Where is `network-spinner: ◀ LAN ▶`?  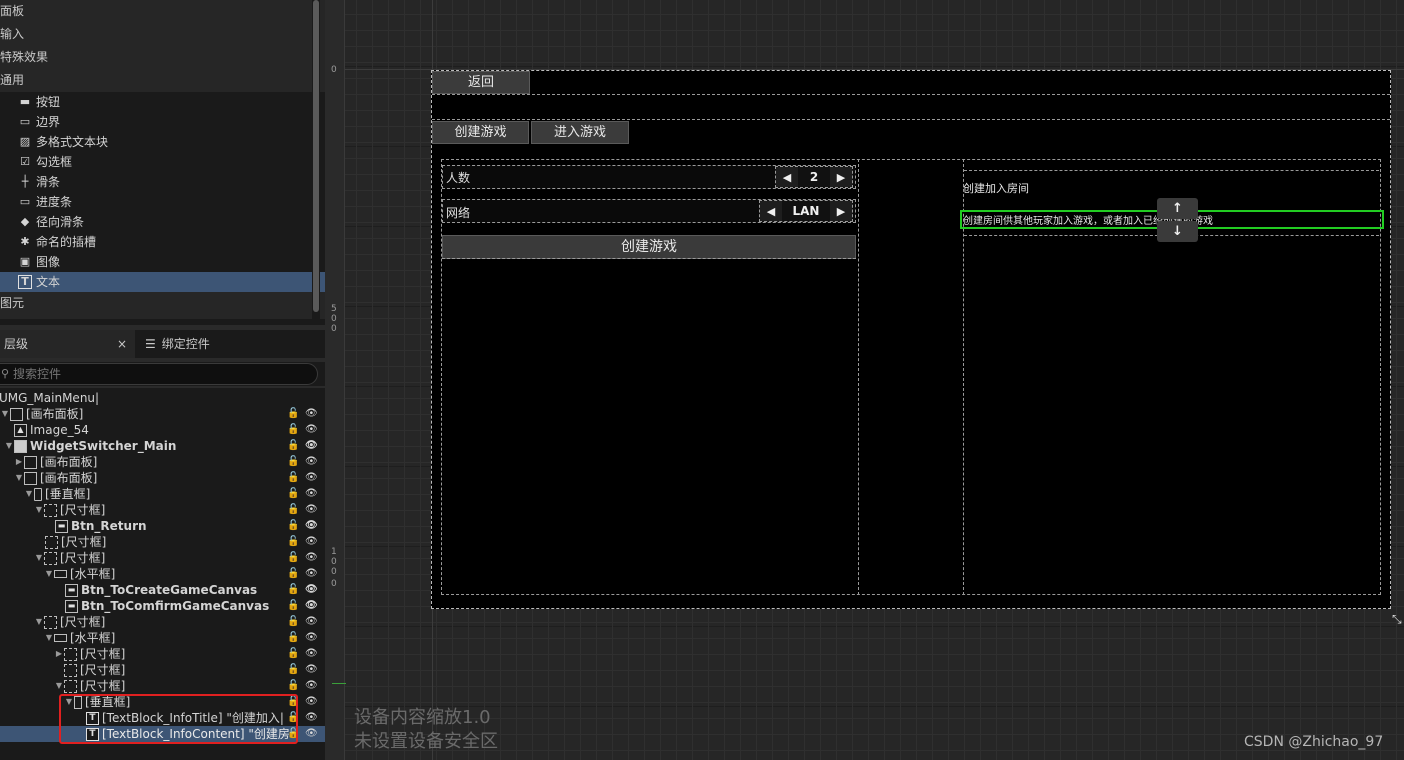
network-spinner: ◀ LAN ▶ is located at coordinates (806, 211).